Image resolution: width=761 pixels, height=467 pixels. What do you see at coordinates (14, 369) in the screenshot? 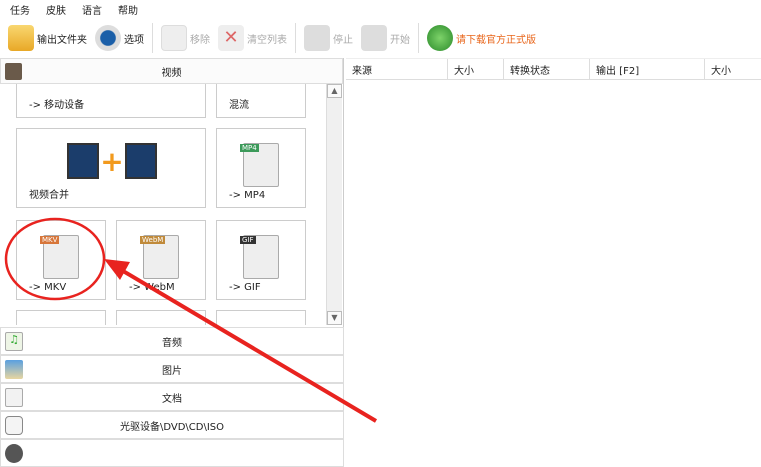
I see `picture-icon` at bounding box center [14, 369].